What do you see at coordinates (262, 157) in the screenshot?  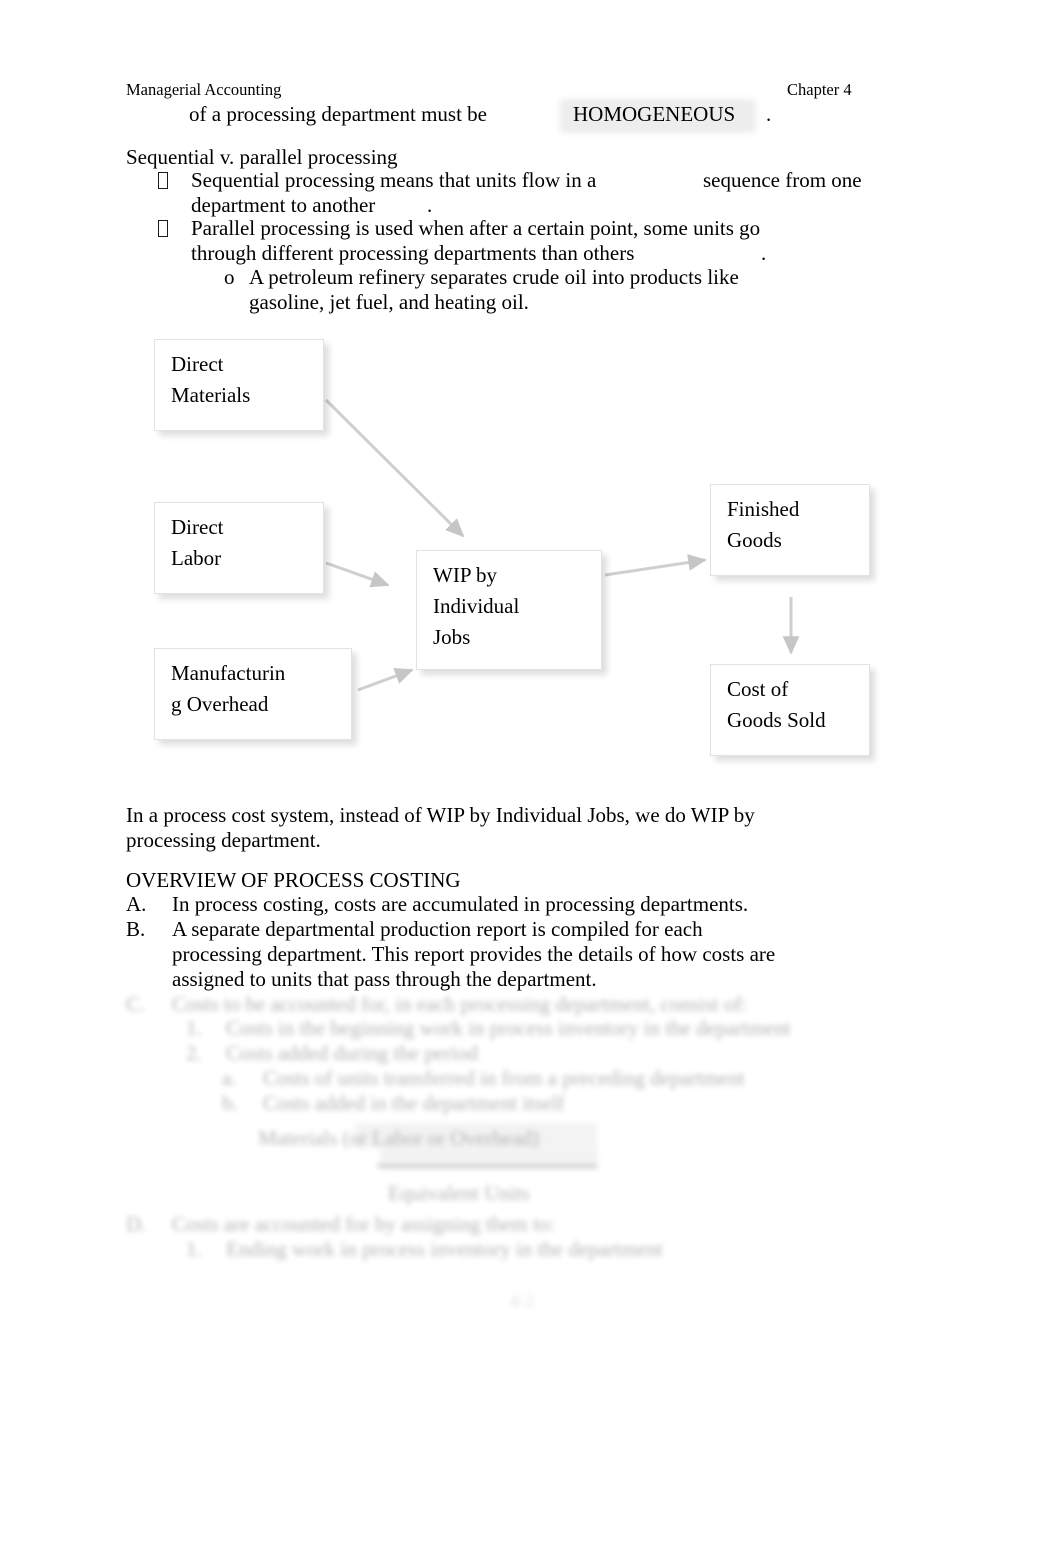 I see `section-heading-sequential-parallel: Sequential v. parallel processing` at bounding box center [262, 157].